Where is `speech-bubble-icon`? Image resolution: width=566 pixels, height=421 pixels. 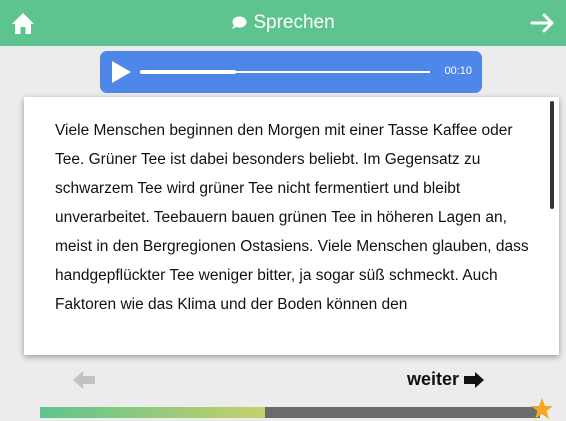 speech-bubble-icon is located at coordinates (239, 22).